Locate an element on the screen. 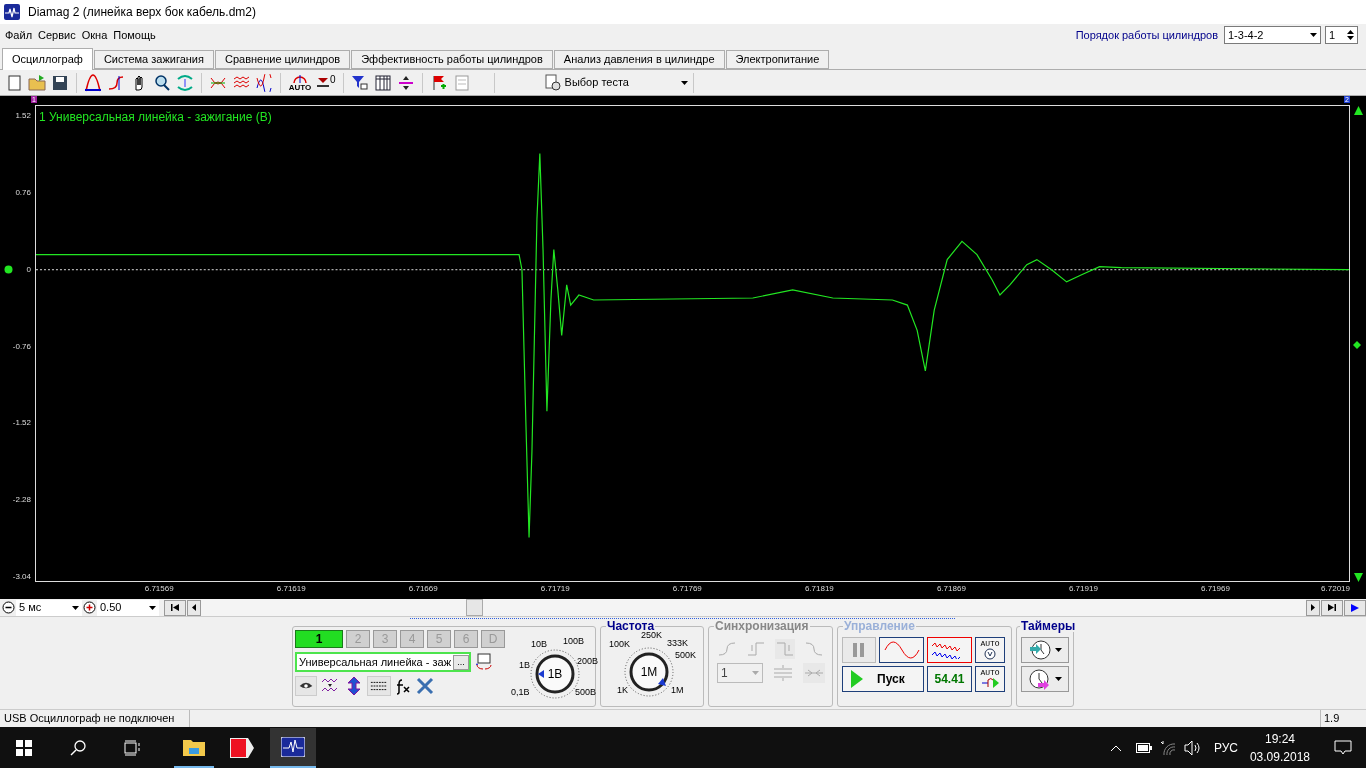 The width and height of the screenshot is (1366, 768). menu-item: Файл is located at coordinates (19, 35).